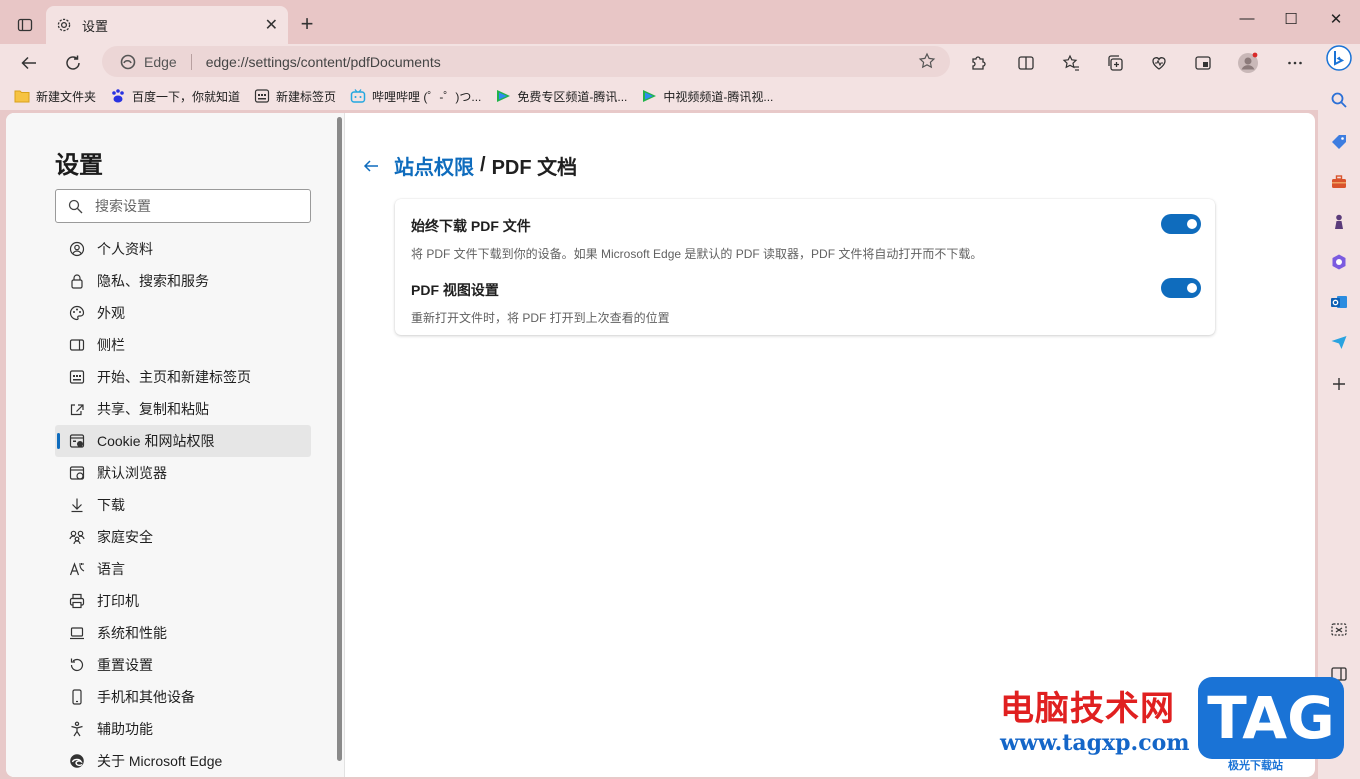 Image resolution: width=1360 pixels, height=779 pixels. I want to click on refresh-button, so click(73, 63).